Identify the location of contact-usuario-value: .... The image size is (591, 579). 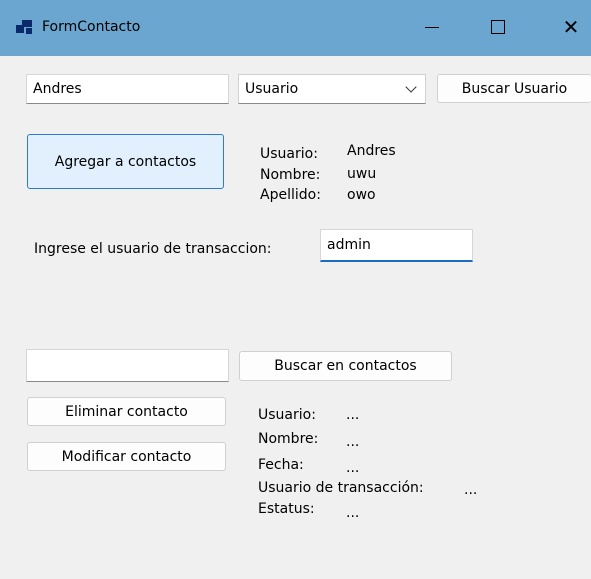
(353, 415).